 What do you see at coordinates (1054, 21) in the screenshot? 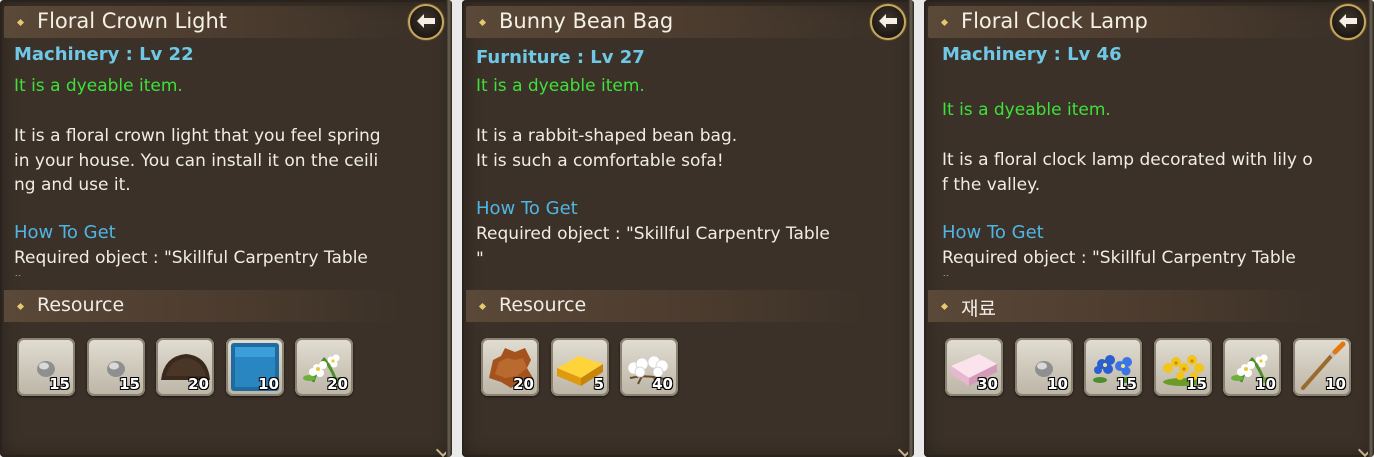
I see `item-title: Floral Clock Lamp` at bounding box center [1054, 21].